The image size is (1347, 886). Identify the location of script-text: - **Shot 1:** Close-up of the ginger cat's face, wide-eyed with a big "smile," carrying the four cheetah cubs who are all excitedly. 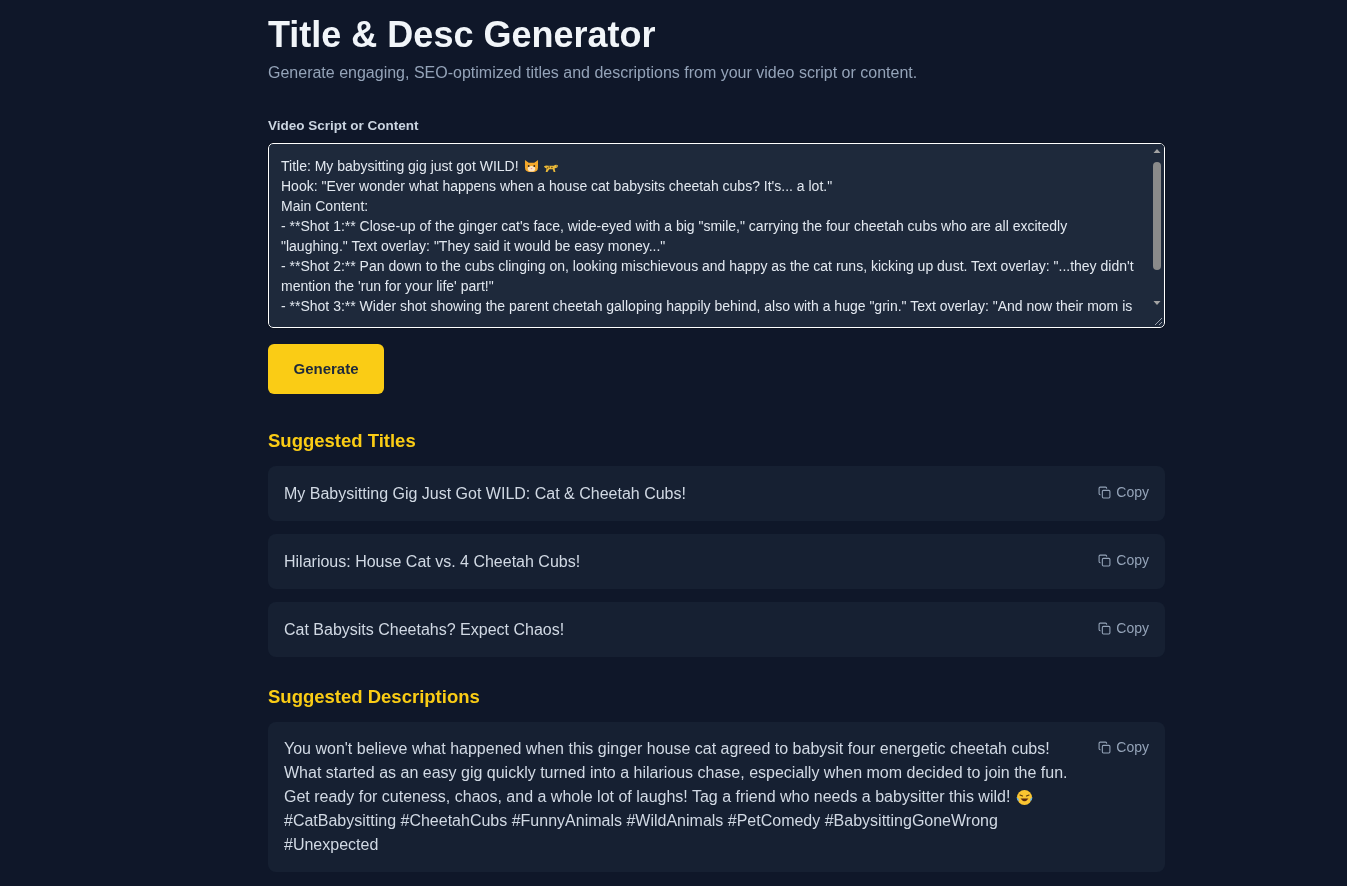
(674, 226).